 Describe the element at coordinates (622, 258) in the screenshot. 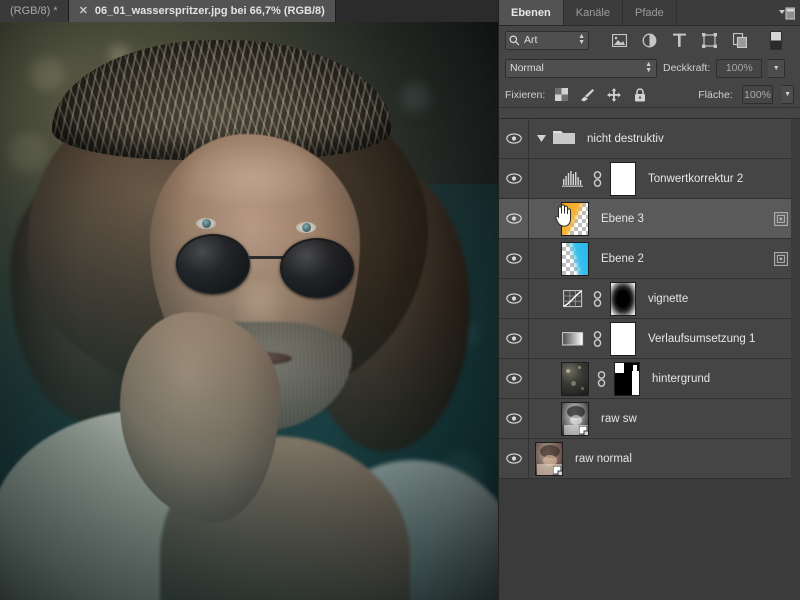

I see `layer-name: Ebene 2` at that location.